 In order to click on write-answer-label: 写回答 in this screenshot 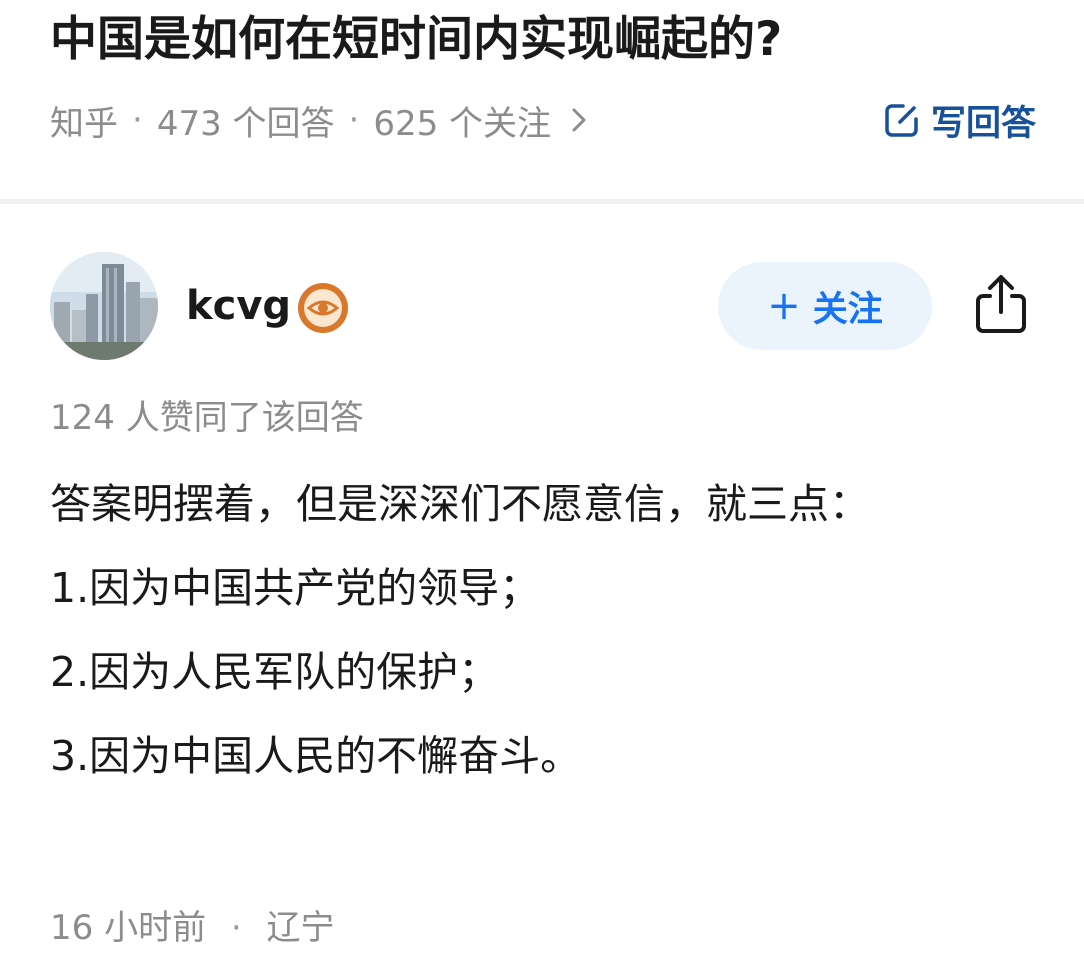, I will do `click(983, 123)`.